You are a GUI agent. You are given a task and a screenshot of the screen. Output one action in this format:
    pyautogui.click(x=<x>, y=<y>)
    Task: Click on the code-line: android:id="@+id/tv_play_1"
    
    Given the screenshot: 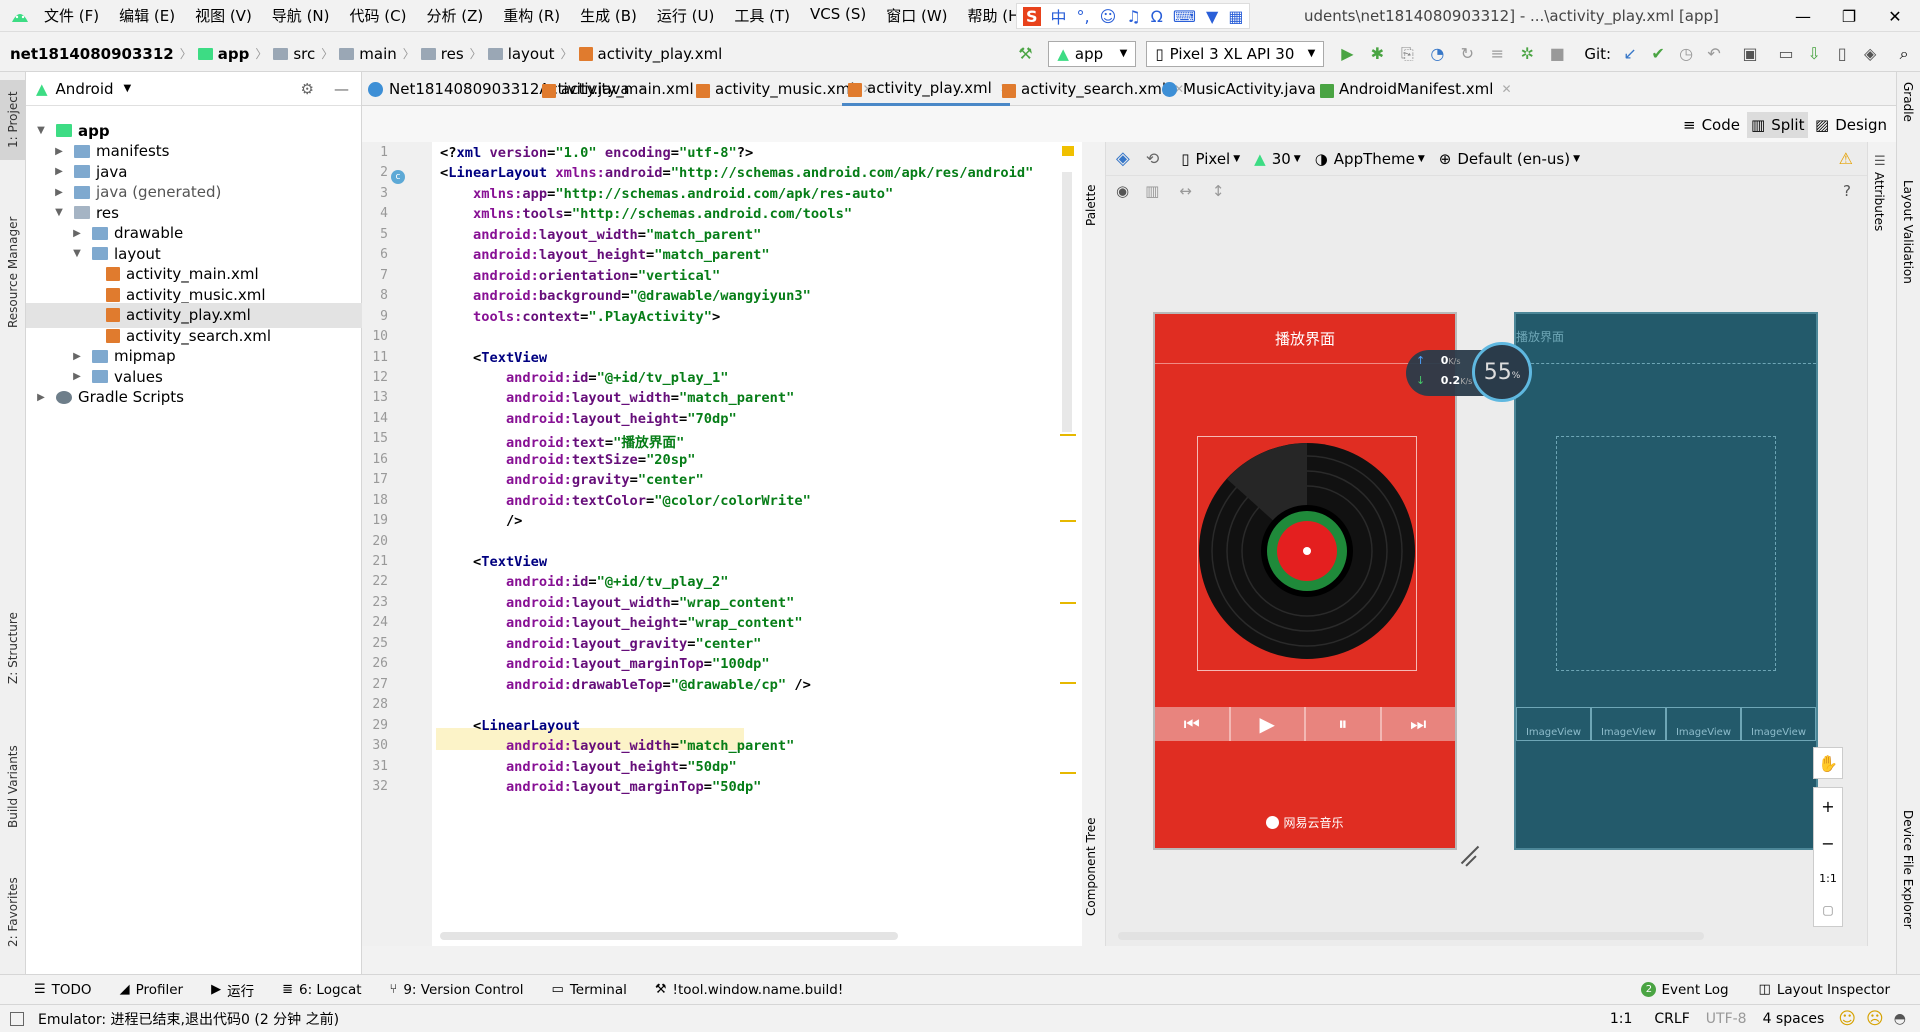 What is the action you would take?
    pyautogui.click(x=584, y=378)
    